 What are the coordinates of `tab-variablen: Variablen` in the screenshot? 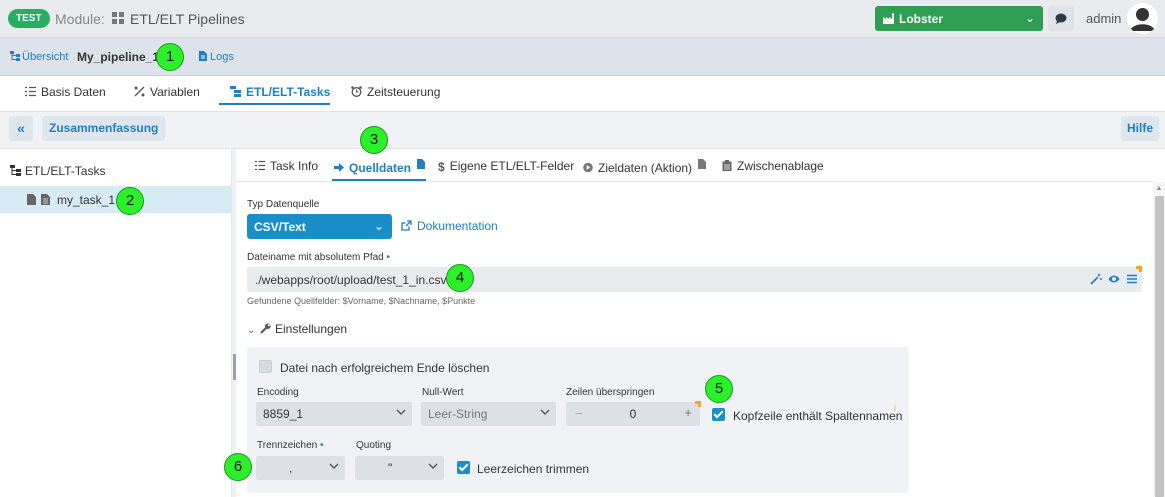 It's located at (167, 92).